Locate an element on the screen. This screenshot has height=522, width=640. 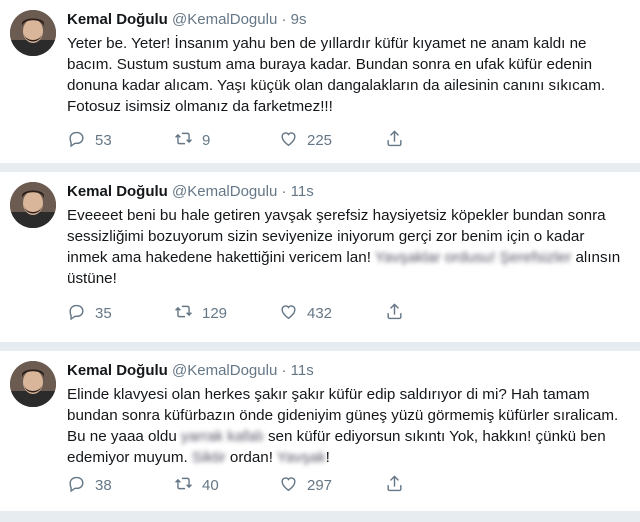
blurred-text: Yavşaklar ordusu! Şerefsizler is located at coordinates (473, 257).